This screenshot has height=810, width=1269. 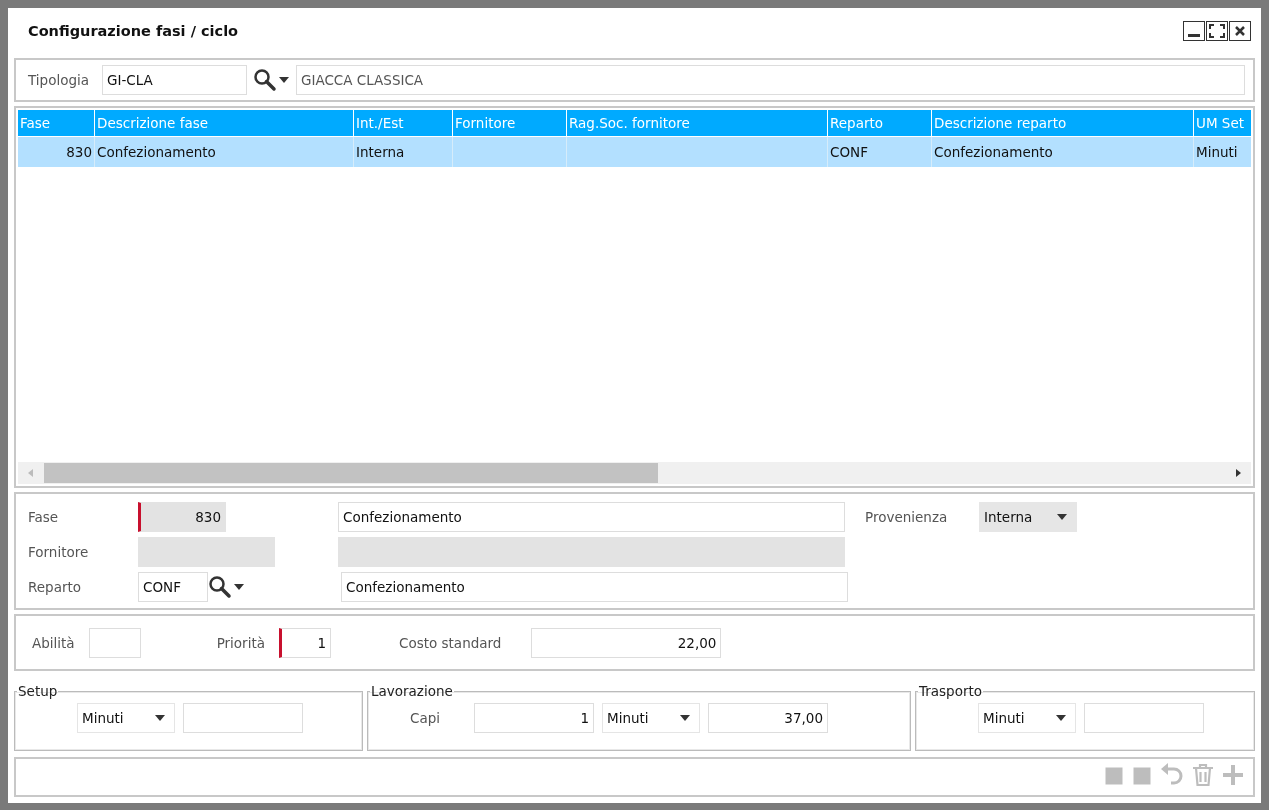 I want to click on horizontal-scrollbar, so click(x=634, y=473).